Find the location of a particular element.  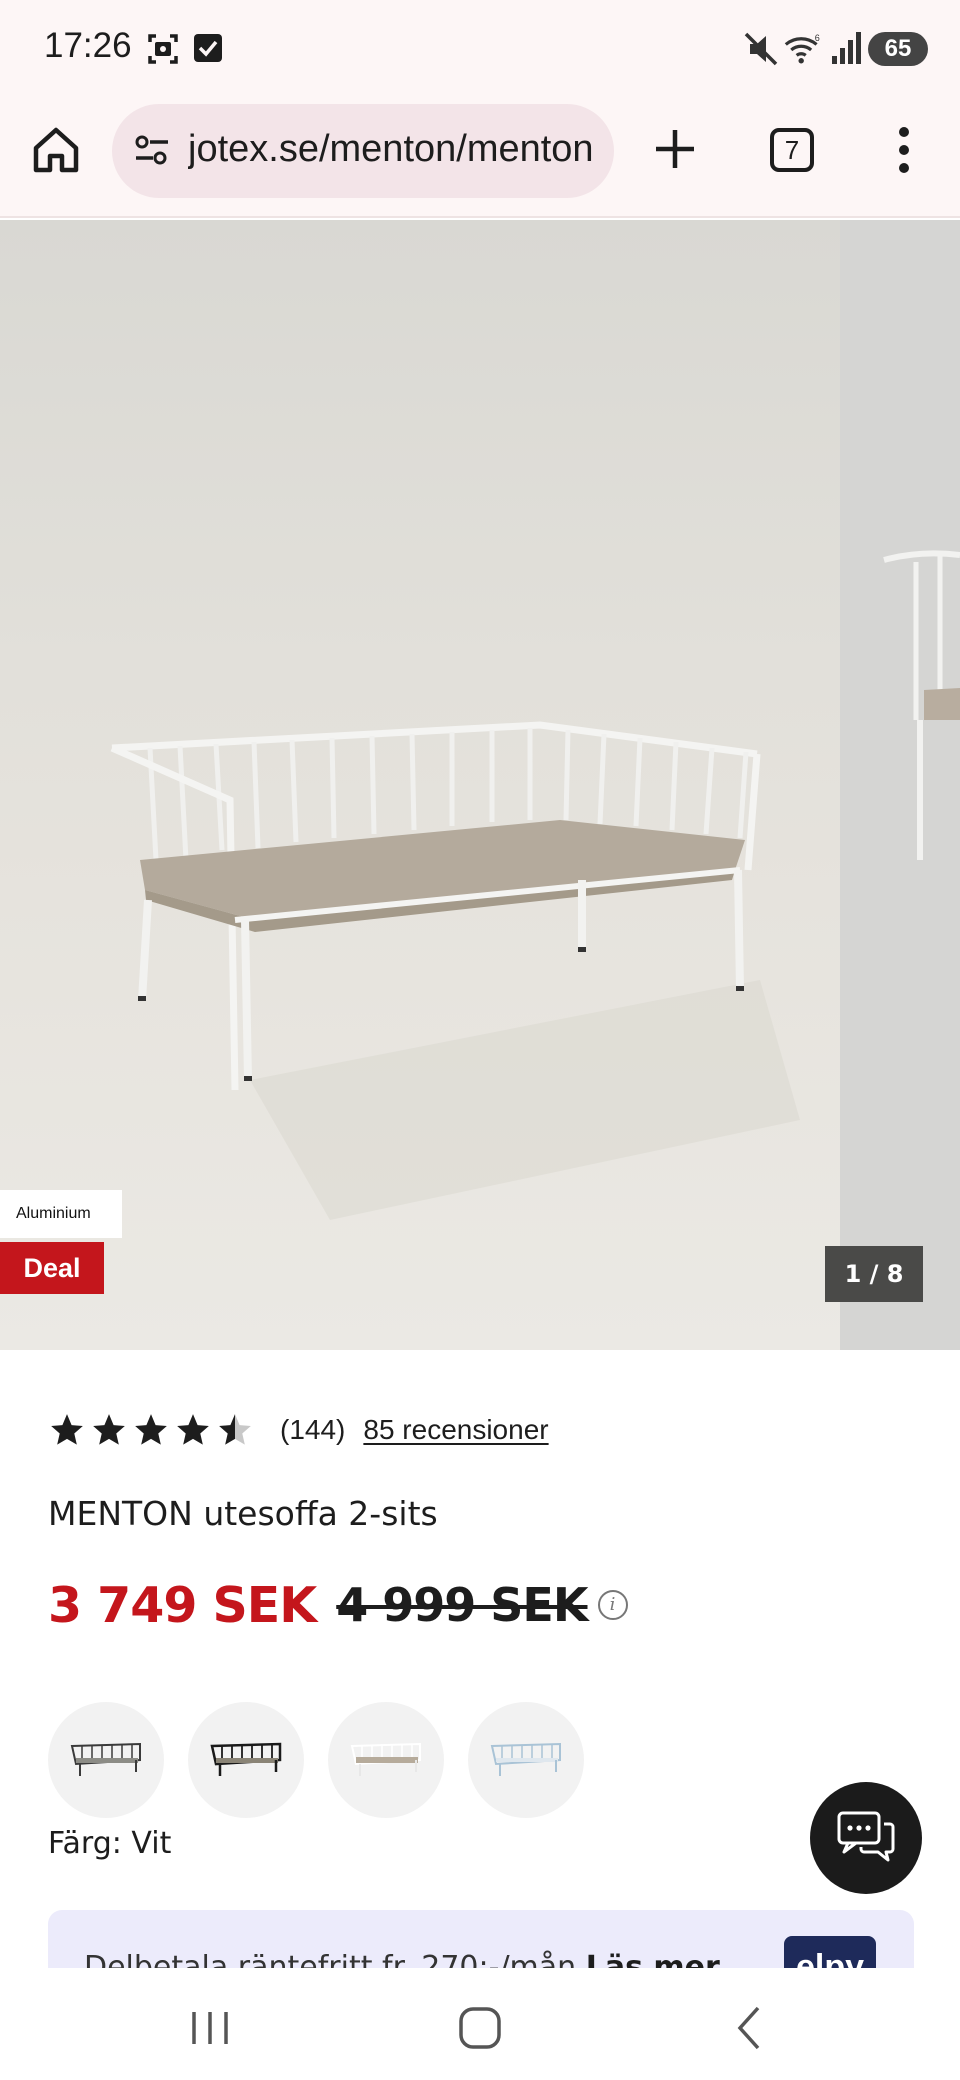

home-nav-icon is located at coordinates (480, 2028).